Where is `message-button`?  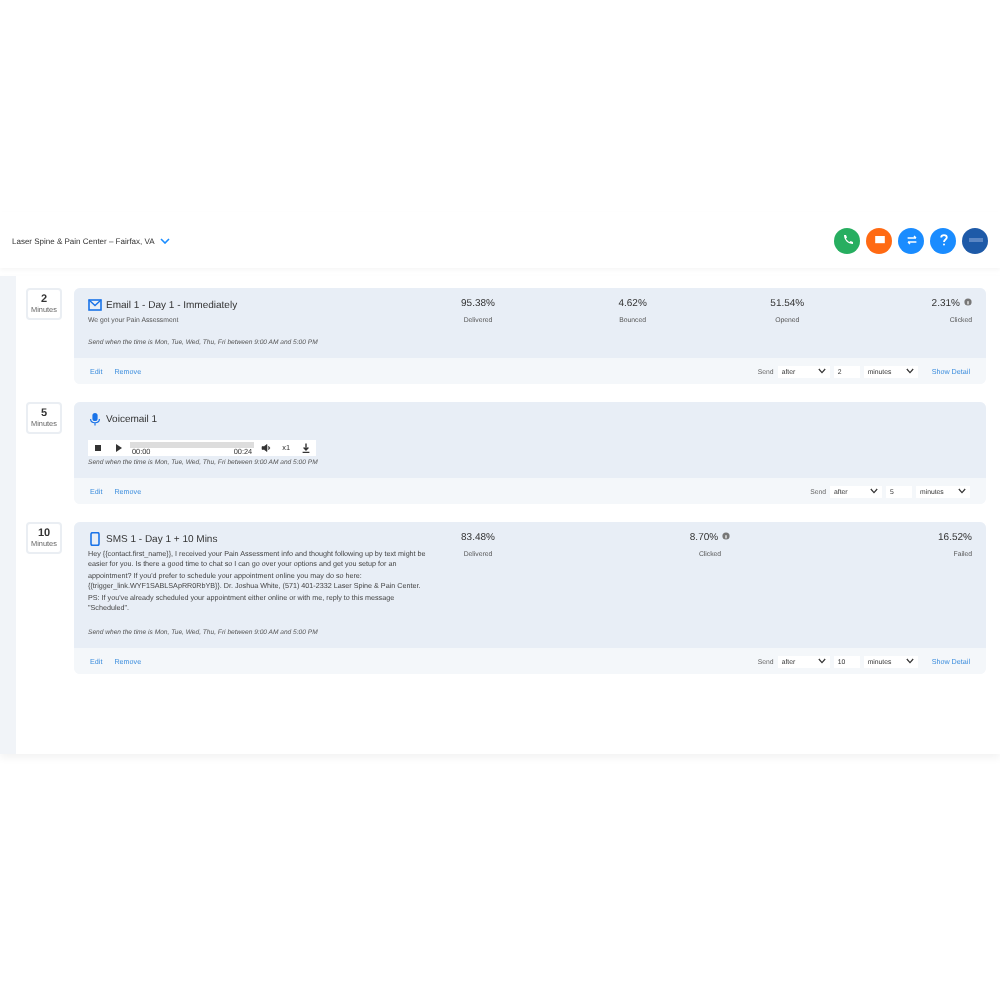 message-button is located at coordinates (879, 240).